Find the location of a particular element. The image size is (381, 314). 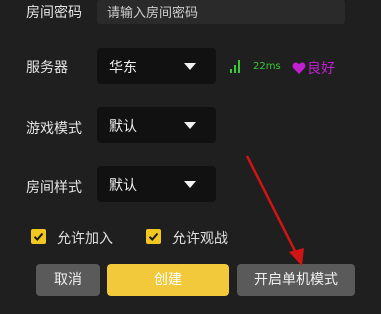

room-style-value: 默认 is located at coordinates (123, 186).